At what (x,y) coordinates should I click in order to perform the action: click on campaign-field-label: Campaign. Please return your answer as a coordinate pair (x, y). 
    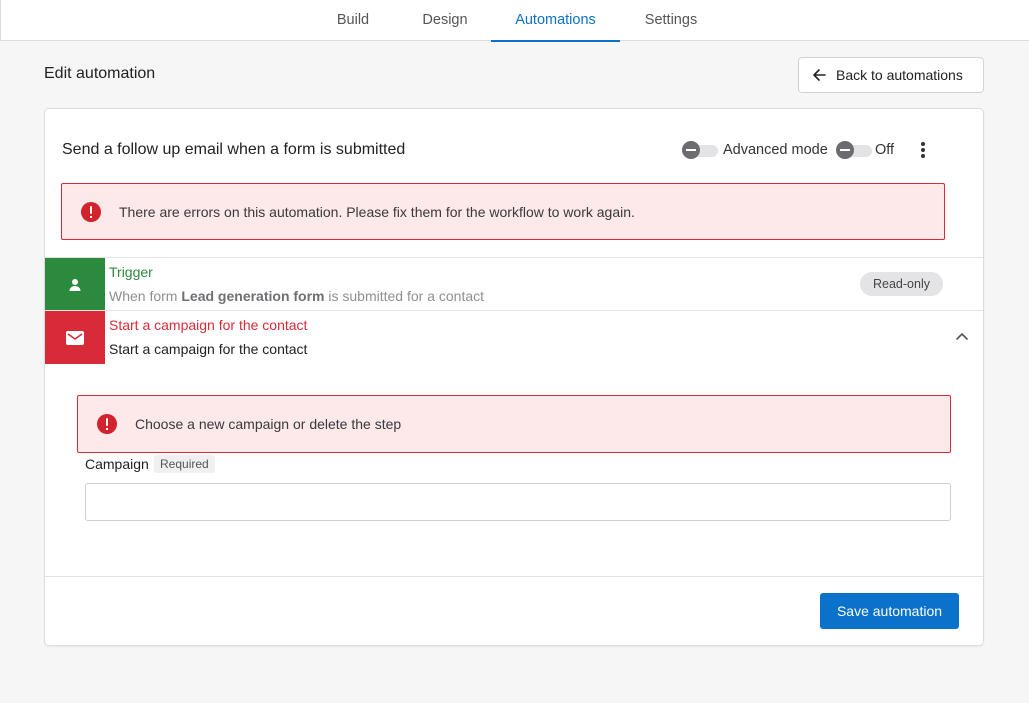
    Looking at the image, I should click on (117, 464).